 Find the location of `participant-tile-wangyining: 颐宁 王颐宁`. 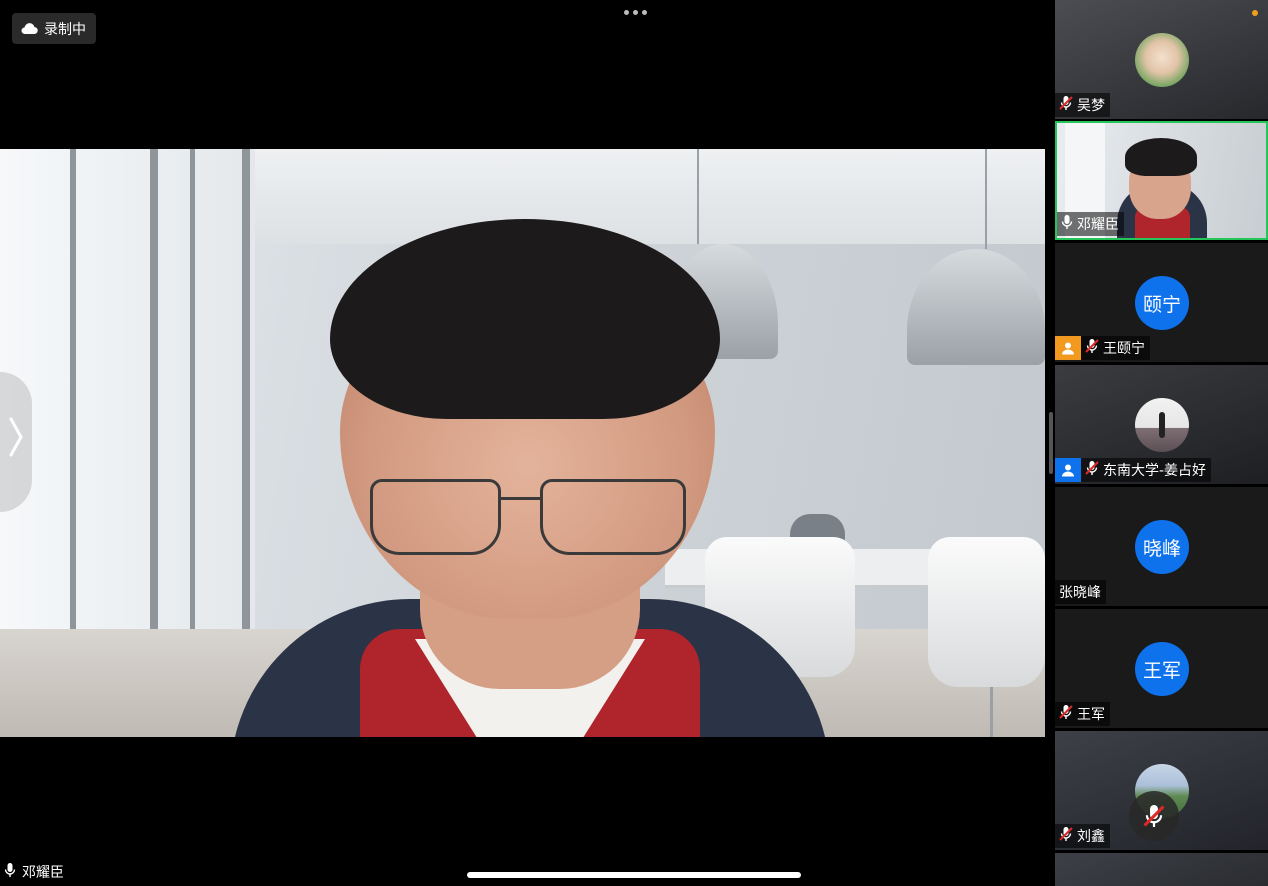

participant-tile-wangyining: 颐宁 王颐宁 is located at coordinates (1161, 302).